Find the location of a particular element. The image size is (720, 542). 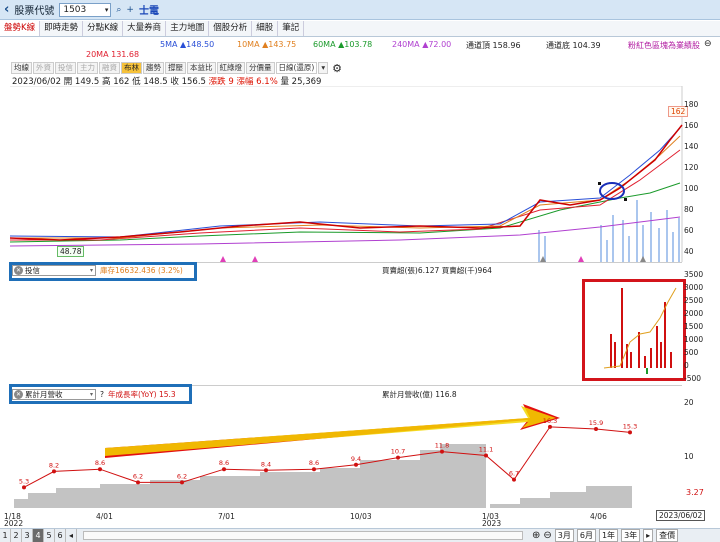

yoy-data-label: 9.4 is located at coordinates (356, 459).